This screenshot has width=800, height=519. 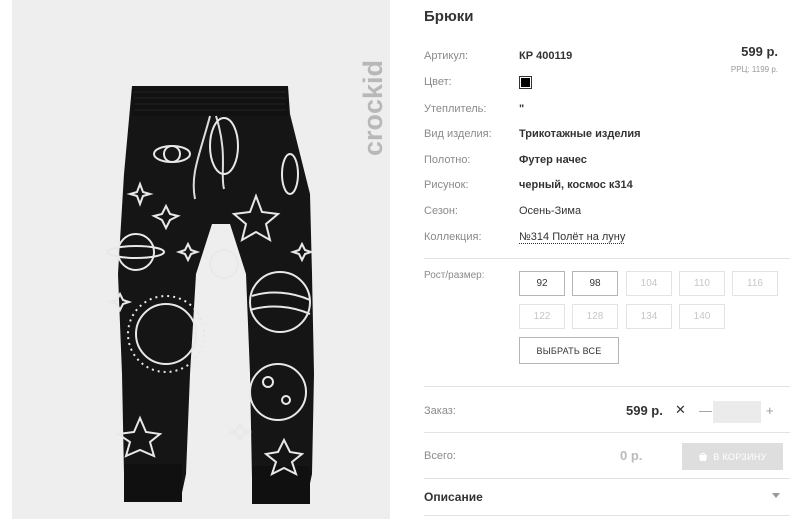 I want to click on product-title: Брюки, so click(x=449, y=16).